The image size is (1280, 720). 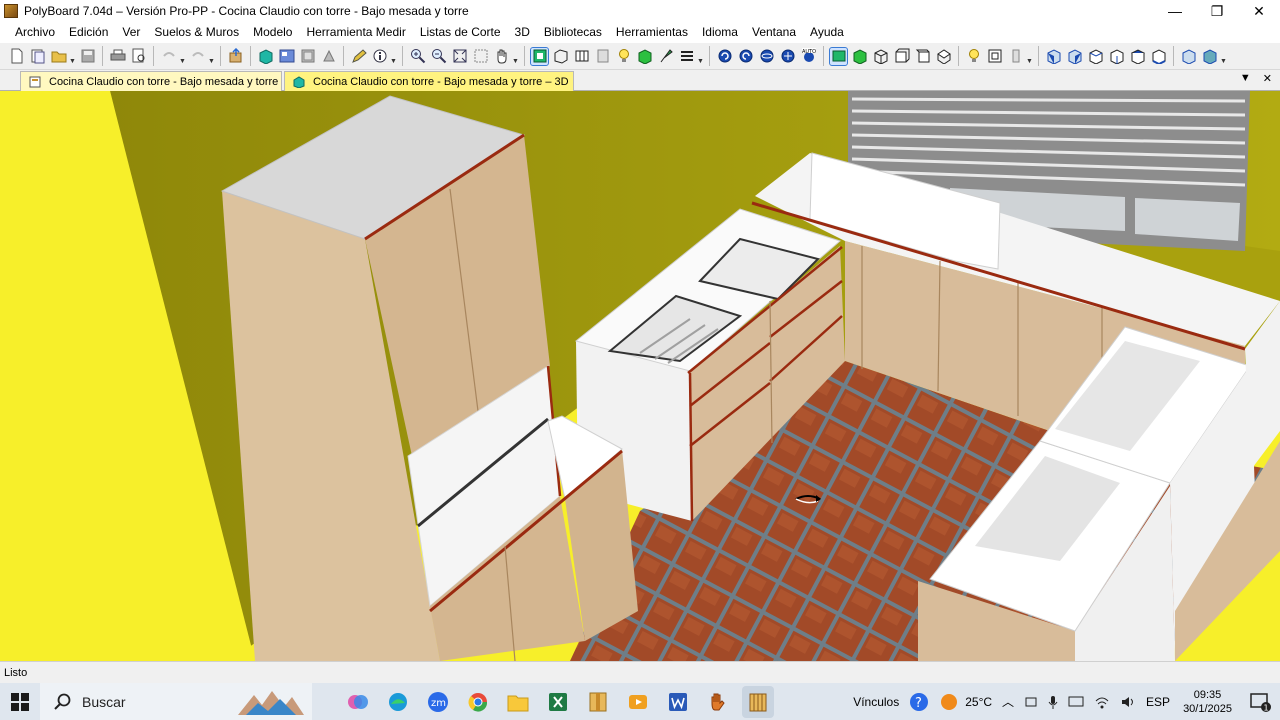 What do you see at coordinates (480, 56) in the screenshot?
I see `zoom-window-icon` at bounding box center [480, 56].